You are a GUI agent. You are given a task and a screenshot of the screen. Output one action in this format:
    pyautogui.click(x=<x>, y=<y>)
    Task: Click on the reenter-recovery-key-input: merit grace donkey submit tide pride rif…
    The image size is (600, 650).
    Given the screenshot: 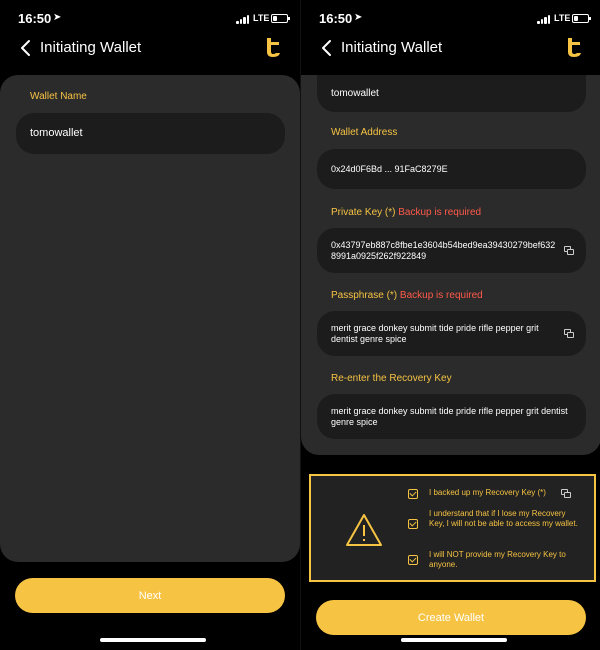 What is the action you would take?
    pyautogui.click(x=451, y=416)
    